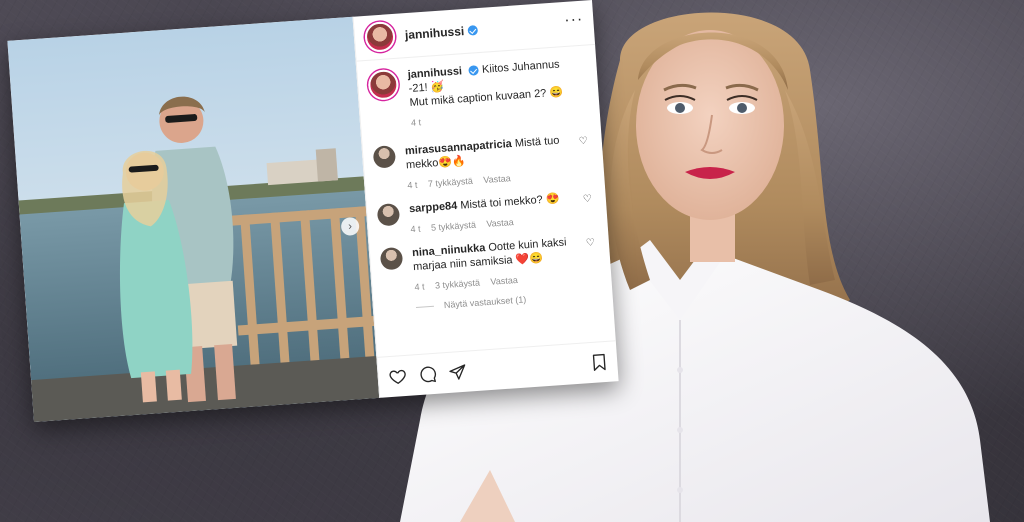 The width and height of the screenshot is (1024, 522). Describe the element at coordinates (434, 73) in the screenshot. I see `caption-username: jannihussi` at that location.